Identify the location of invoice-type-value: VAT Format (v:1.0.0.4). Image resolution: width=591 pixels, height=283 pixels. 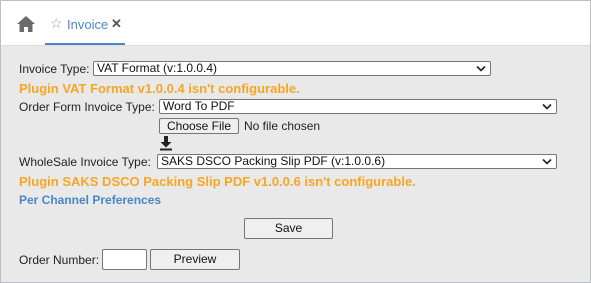
(157, 68).